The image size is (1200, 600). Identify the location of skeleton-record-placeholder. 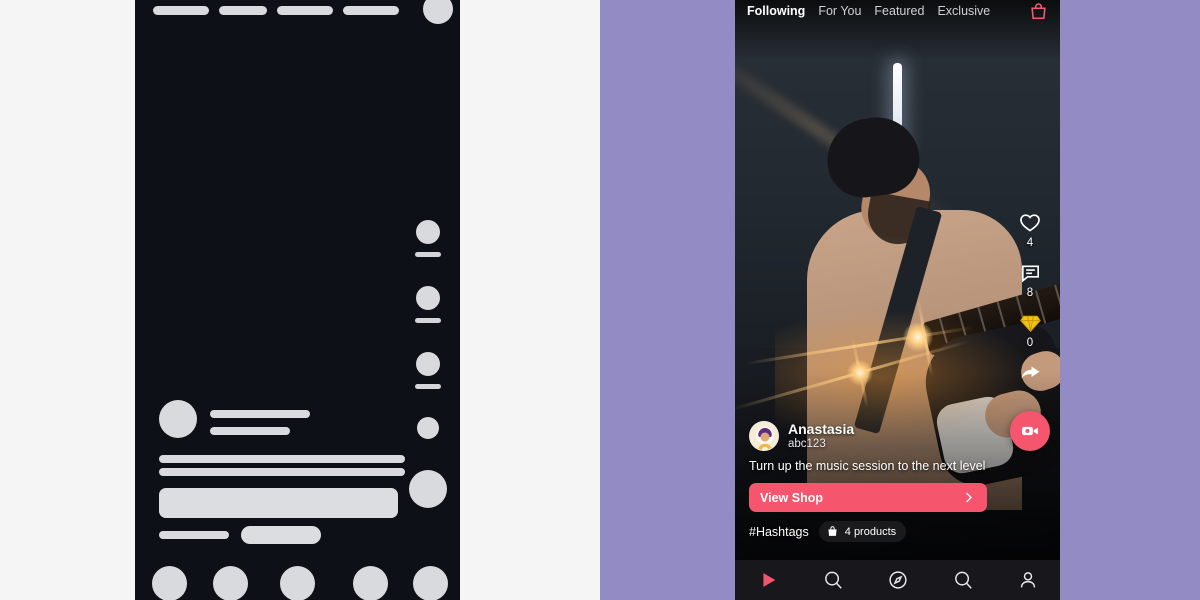
(428, 489).